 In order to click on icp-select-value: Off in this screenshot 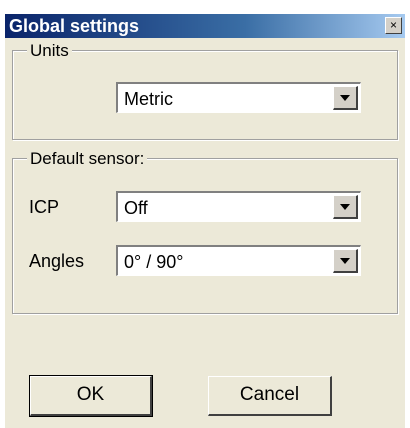, I will do `click(136, 208)`.